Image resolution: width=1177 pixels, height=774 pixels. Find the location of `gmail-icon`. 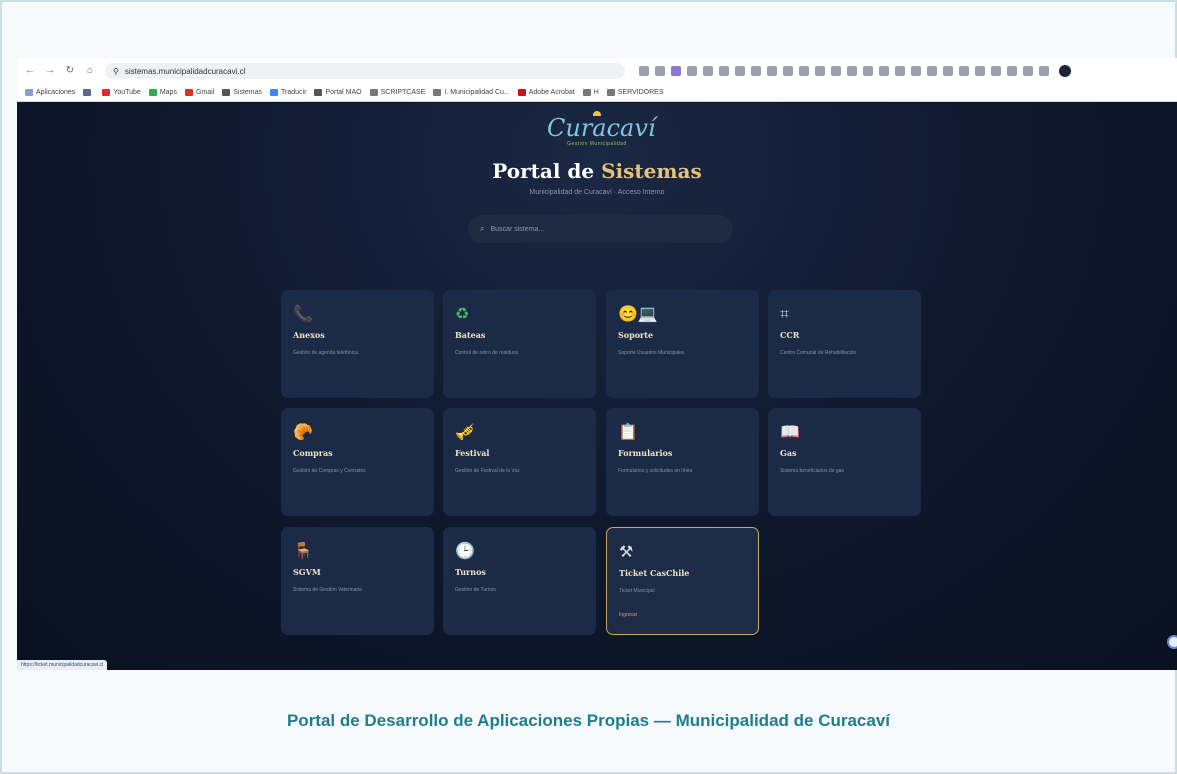

gmail-icon is located at coordinates (188, 92).